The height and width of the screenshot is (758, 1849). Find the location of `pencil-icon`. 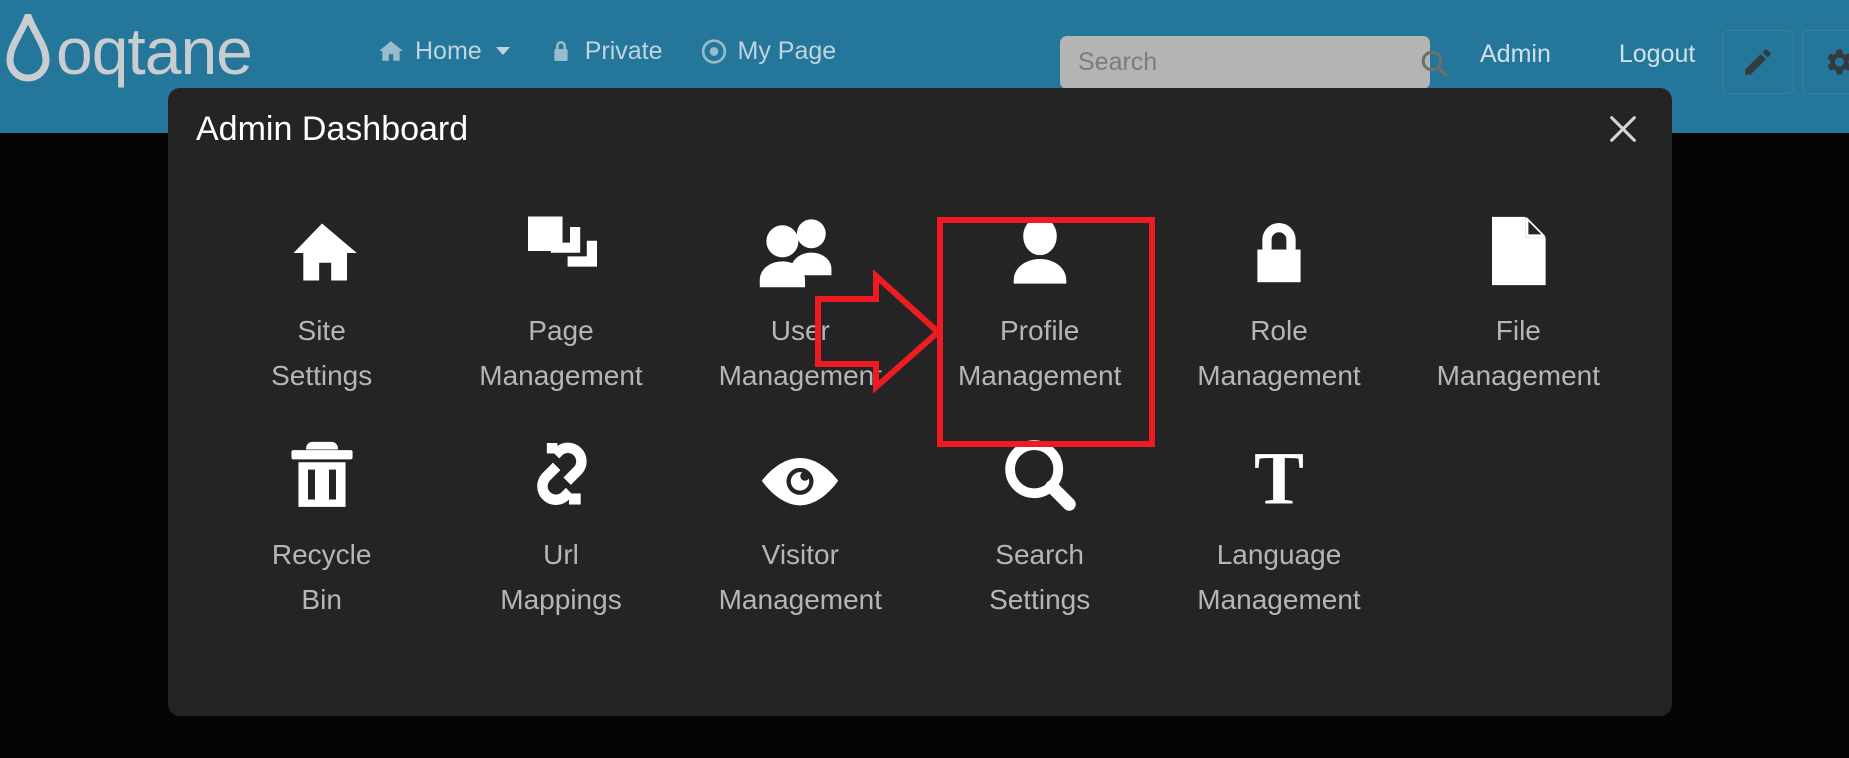

pencil-icon is located at coordinates (1758, 62).